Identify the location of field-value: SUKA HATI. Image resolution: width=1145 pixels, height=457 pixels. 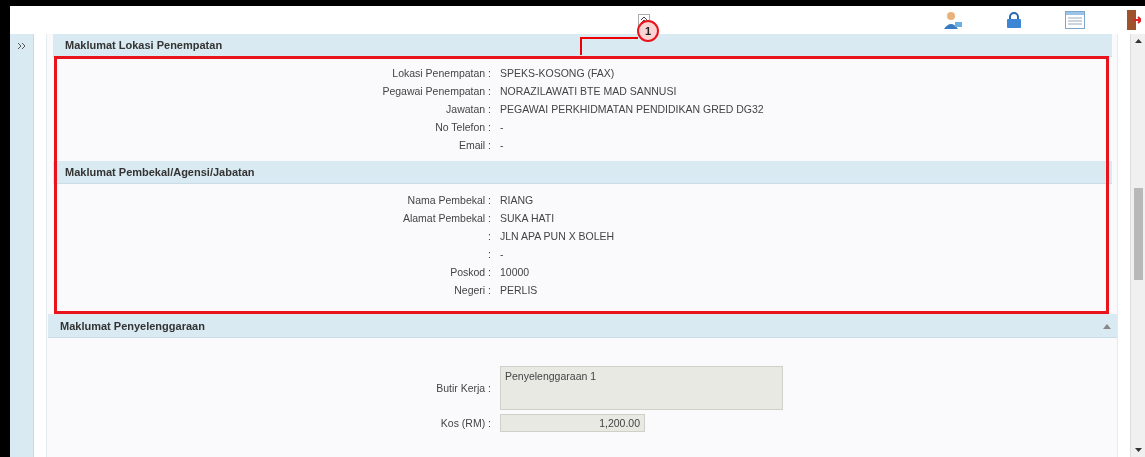
(528, 218).